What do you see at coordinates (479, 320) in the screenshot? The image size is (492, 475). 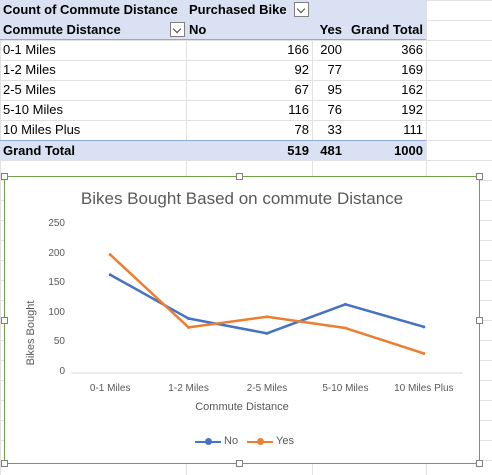 I see `resize-handle-right` at bounding box center [479, 320].